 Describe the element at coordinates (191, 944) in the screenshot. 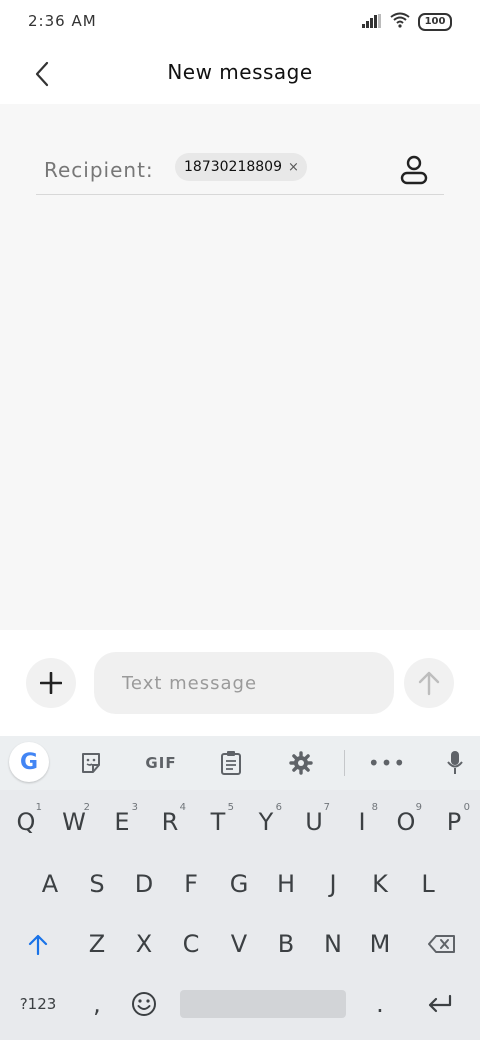

I see `key-c: C` at that location.